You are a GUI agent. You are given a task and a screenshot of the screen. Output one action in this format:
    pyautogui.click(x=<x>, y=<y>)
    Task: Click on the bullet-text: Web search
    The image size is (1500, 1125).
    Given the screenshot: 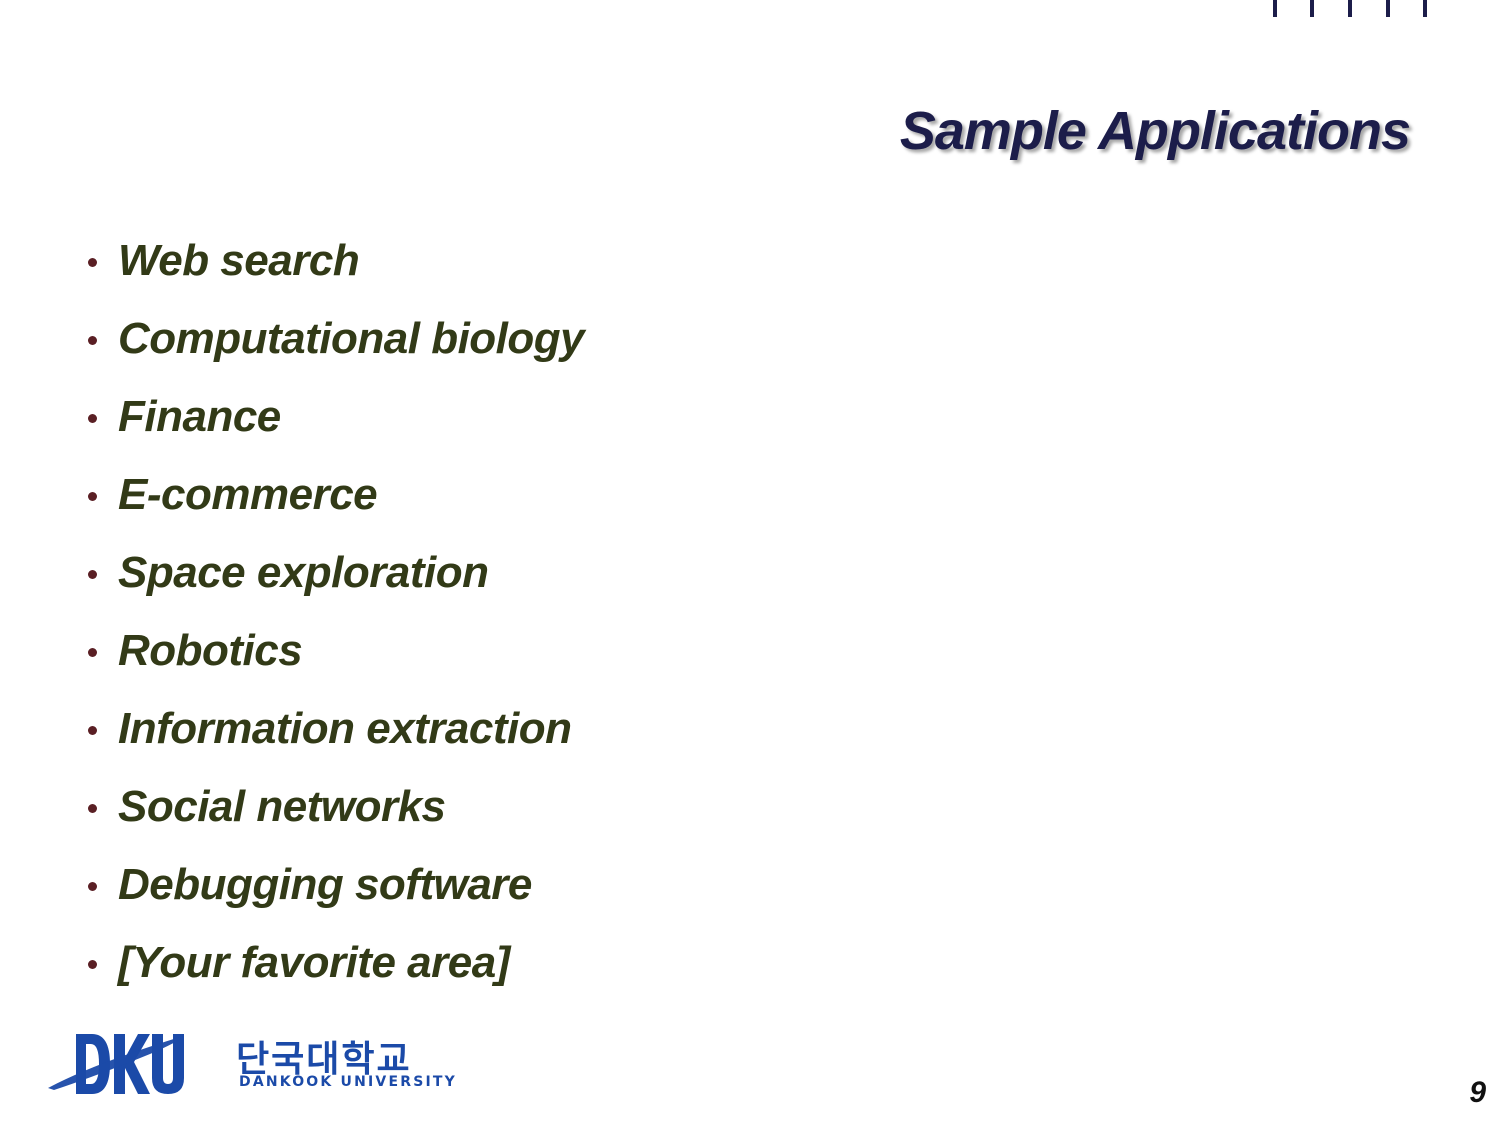 What is the action you would take?
    pyautogui.click(x=239, y=260)
    